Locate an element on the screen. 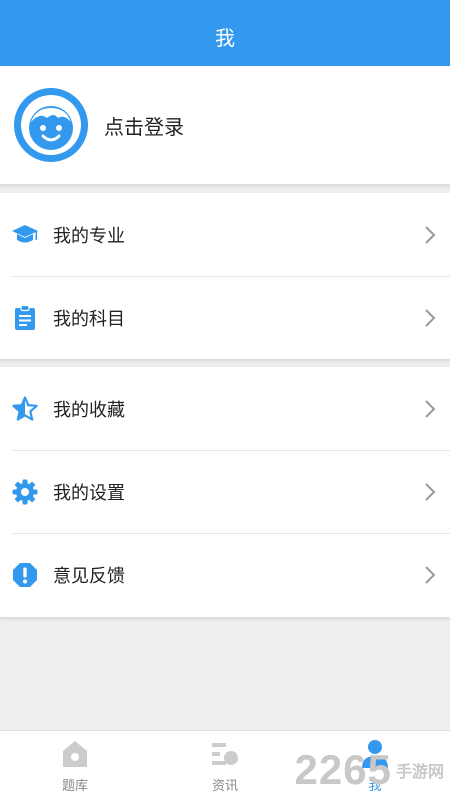 The height and width of the screenshot is (800, 450). tab-news: 资讯 is located at coordinates (225, 765).